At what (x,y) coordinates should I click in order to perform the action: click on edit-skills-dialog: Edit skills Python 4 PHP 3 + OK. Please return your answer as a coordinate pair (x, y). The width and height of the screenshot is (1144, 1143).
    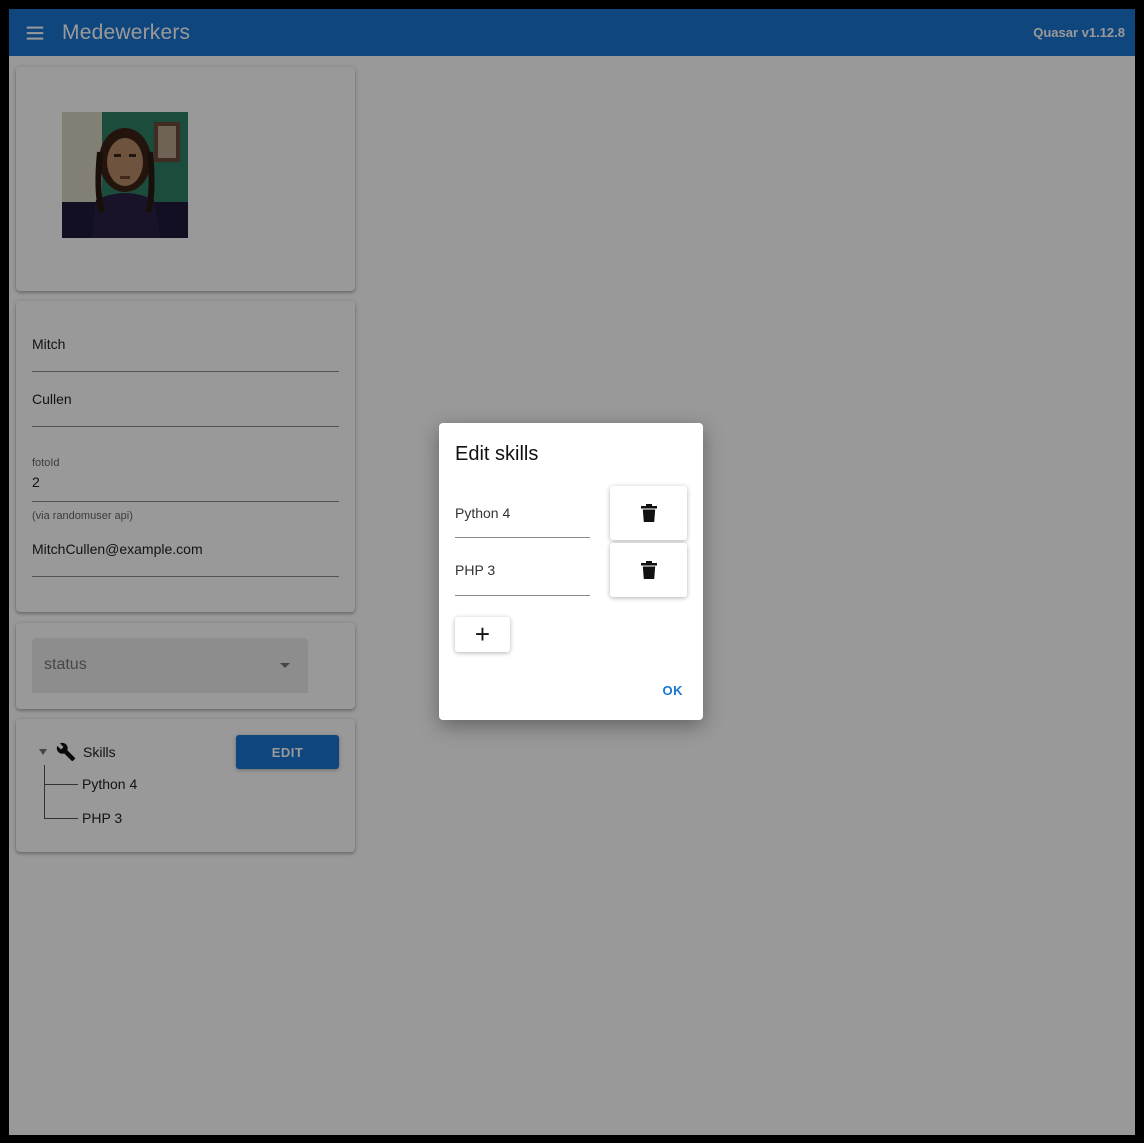
    Looking at the image, I should click on (571, 571).